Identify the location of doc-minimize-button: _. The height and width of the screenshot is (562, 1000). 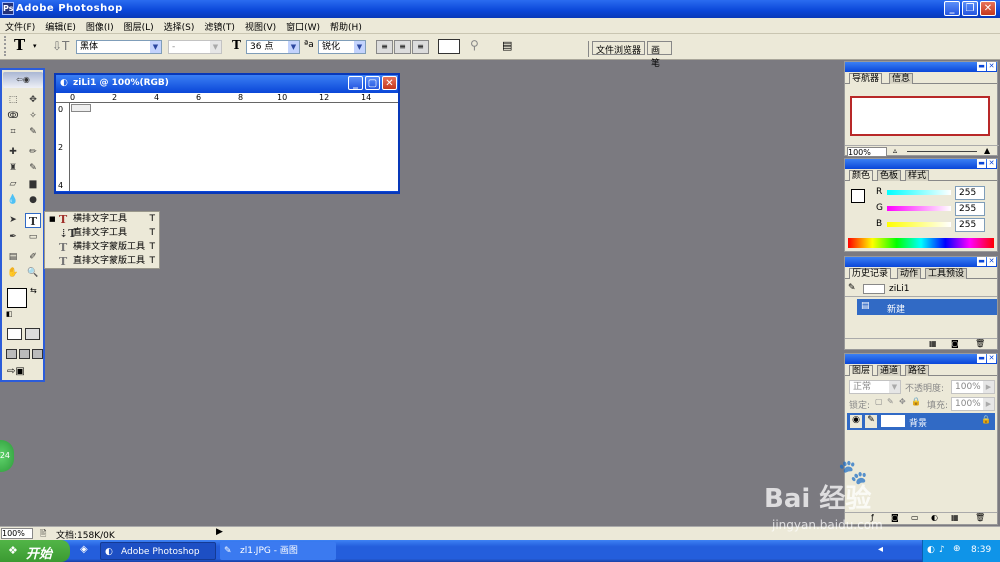
(355, 83).